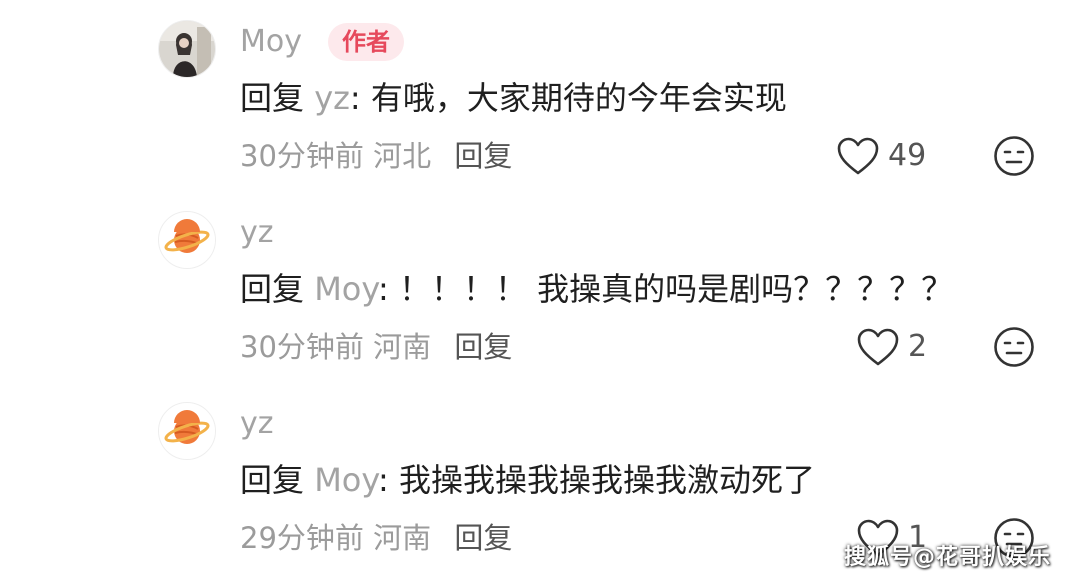 The image size is (1077, 581). What do you see at coordinates (918, 346) in the screenshot?
I see `like-count: 2` at bounding box center [918, 346].